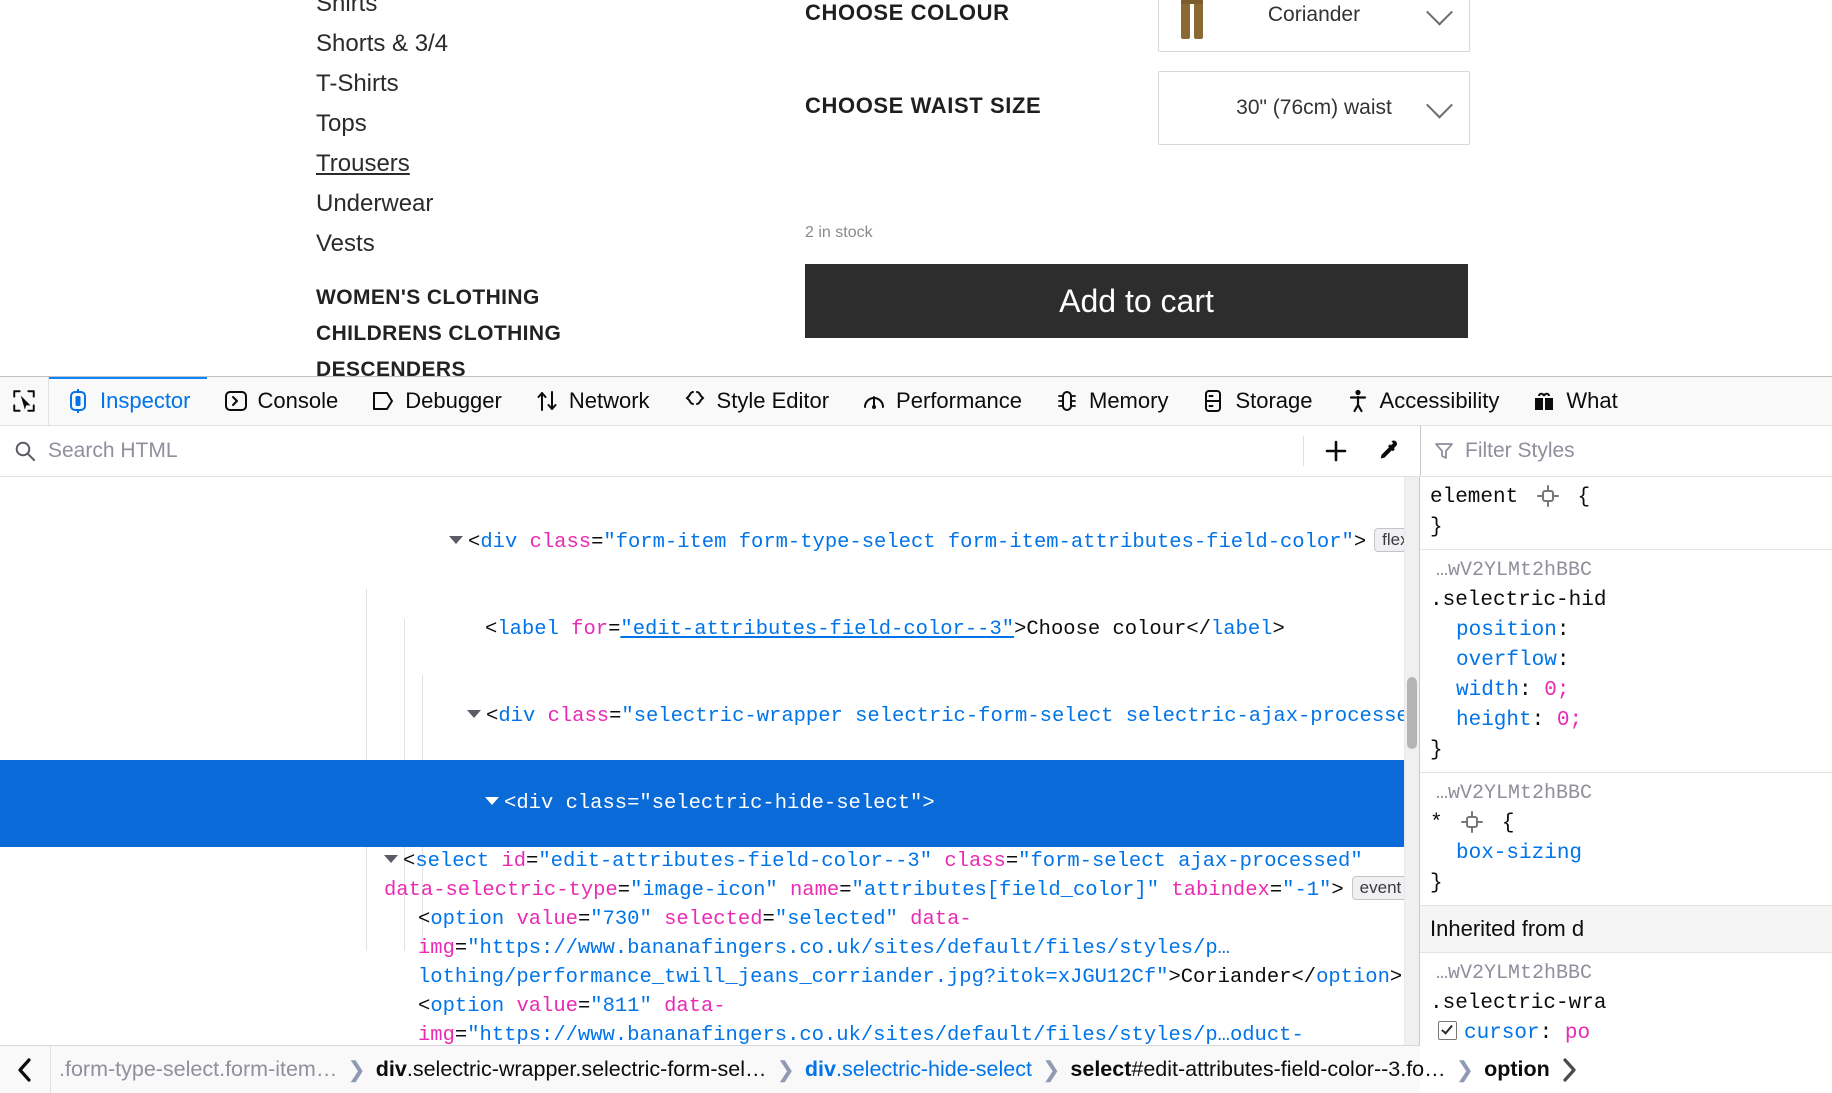 The width and height of the screenshot is (1832, 1093). What do you see at coordinates (1506, 854) in the screenshot?
I see `css-prop-box-sizing: box-sizing` at bounding box center [1506, 854].